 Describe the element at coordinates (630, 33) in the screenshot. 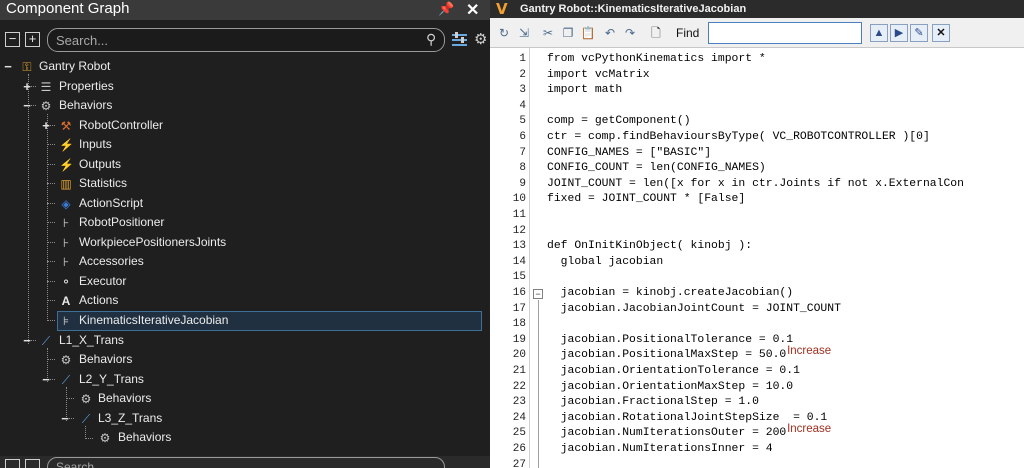

I see `redo-icon: ↷` at that location.